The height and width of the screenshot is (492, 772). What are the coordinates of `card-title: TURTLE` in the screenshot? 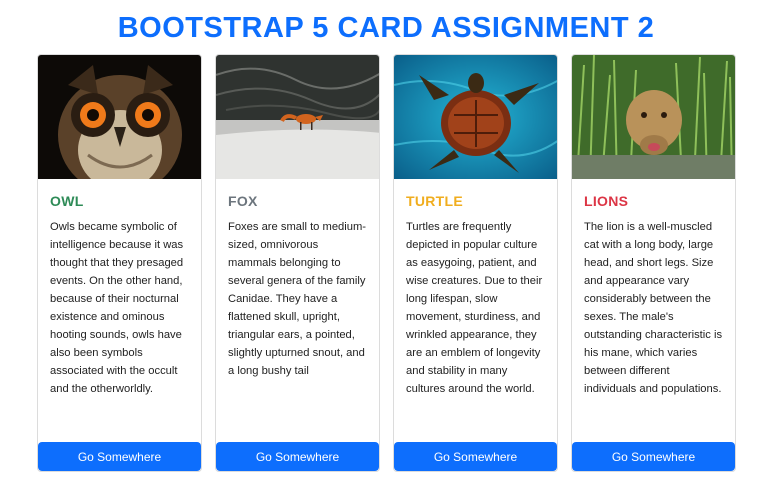 It's located at (435, 201).